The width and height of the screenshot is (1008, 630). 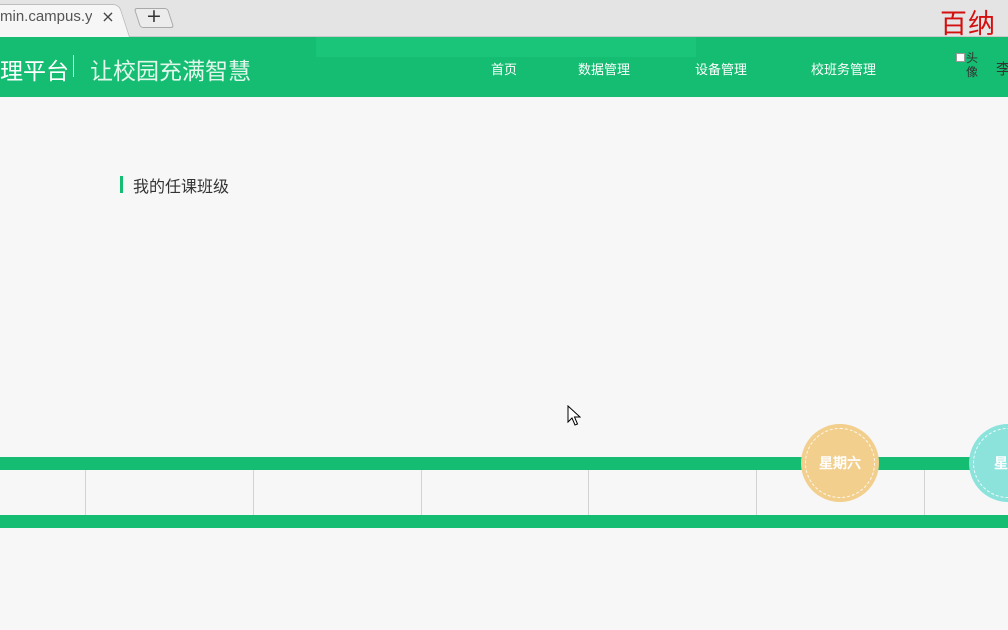 What do you see at coordinates (170, 72) in the screenshot?
I see `platform-slogan: 让校园充满智慧` at bounding box center [170, 72].